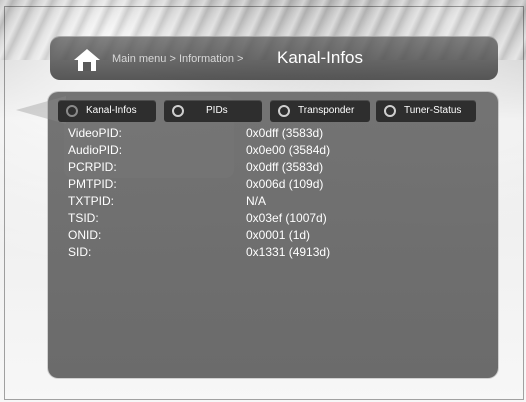  What do you see at coordinates (326, 110) in the screenshot?
I see `tab-label: Transponder` at bounding box center [326, 110].